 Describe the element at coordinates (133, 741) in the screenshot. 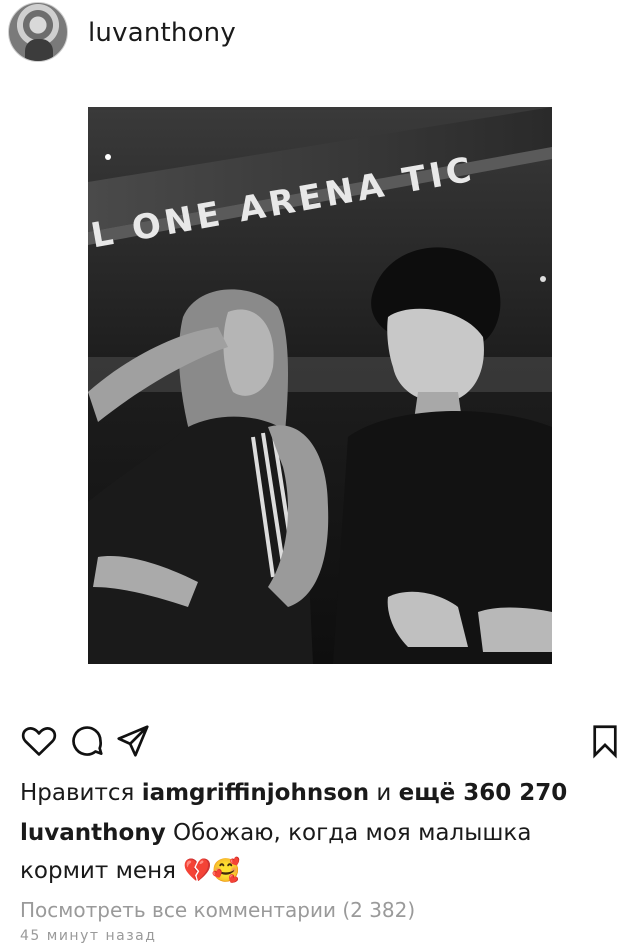

I see `send-icon` at that location.